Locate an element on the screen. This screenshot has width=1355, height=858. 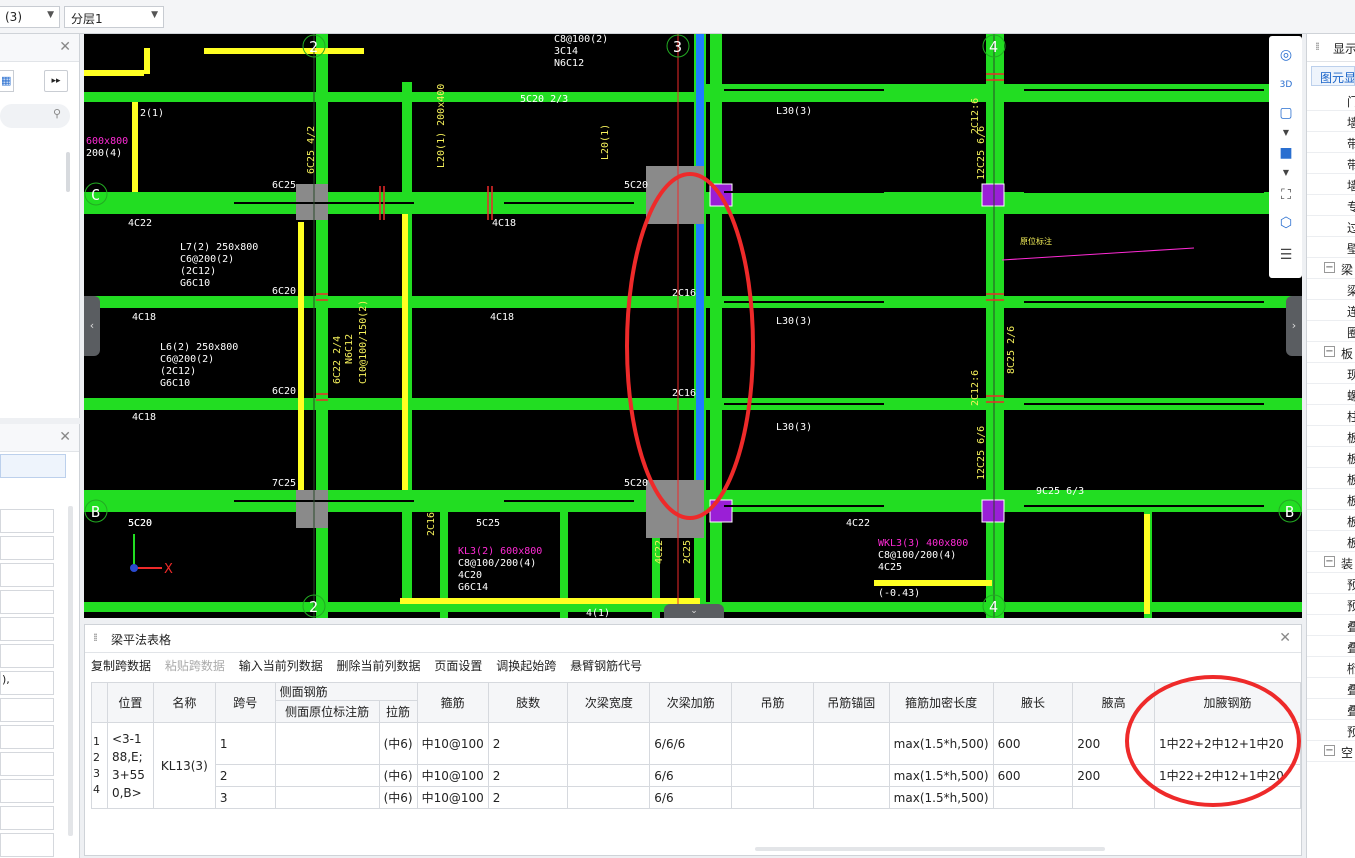
tree-group: − 装 is located at coordinates (1331, 562).